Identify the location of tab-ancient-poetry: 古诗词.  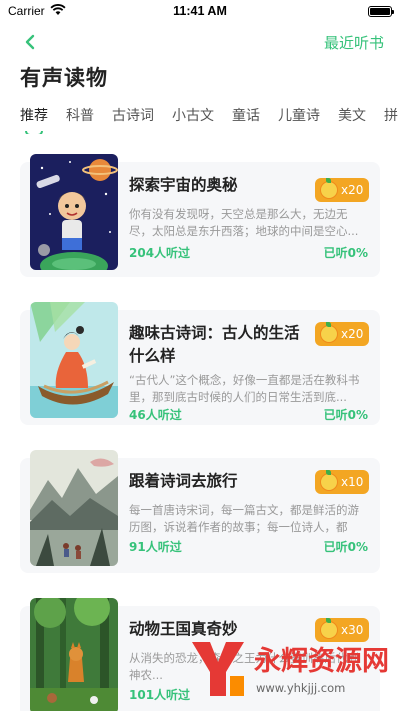
(133, 117).